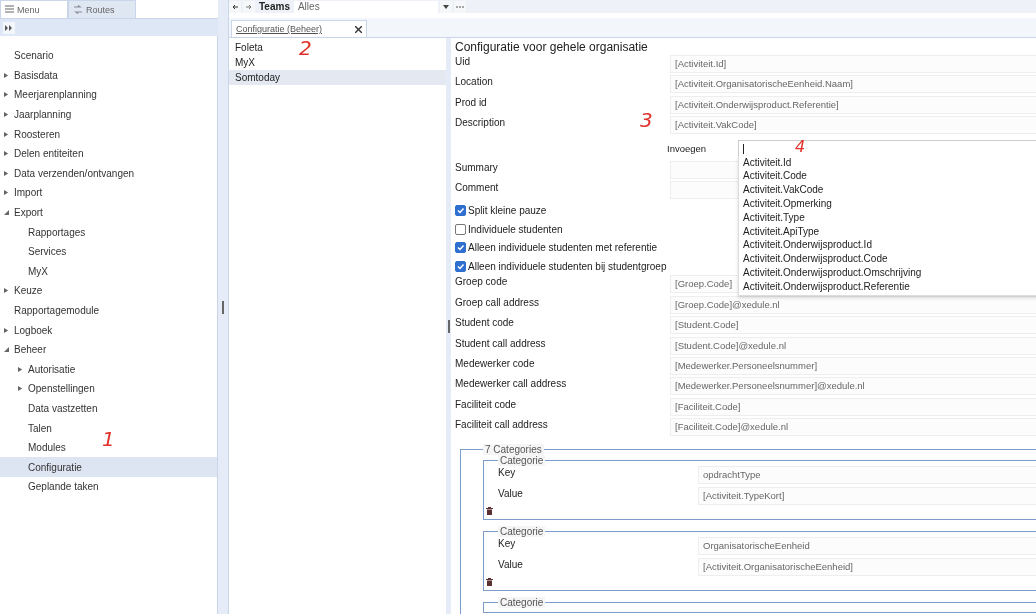 This screenshot has height=614, width=1036. Describe the element at coordinates (244, 62) in the screenshot. I see `system-item: MyX` at that location.